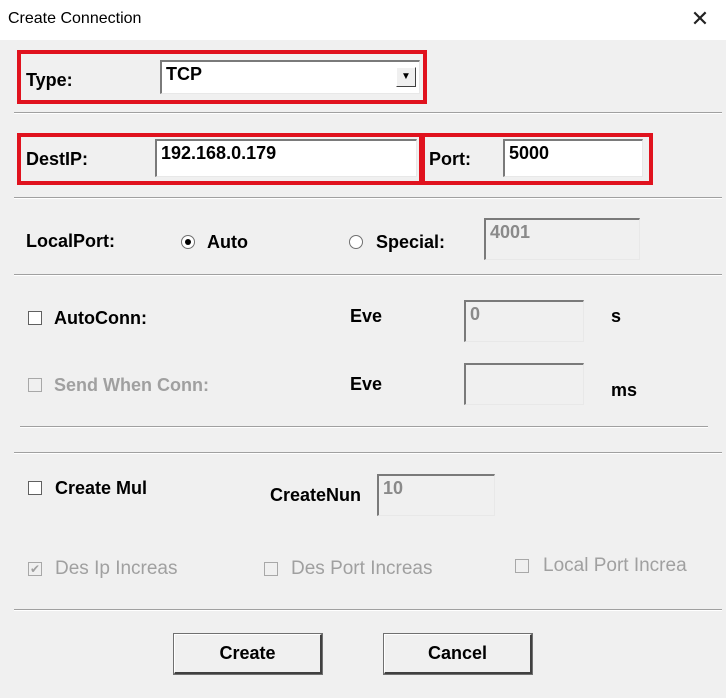 The height and width of the screenshot is (698, 726). I want to click on des-ip-increase-checkbox: ✔, so click(35, 569).